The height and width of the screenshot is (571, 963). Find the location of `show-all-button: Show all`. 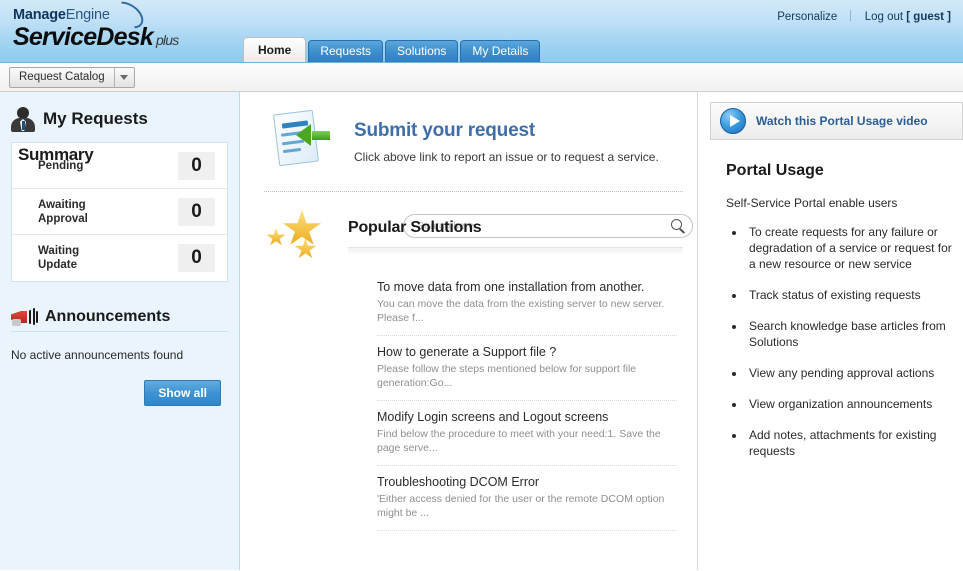

show-all-button: Show all is located at coordinates (182, 393).